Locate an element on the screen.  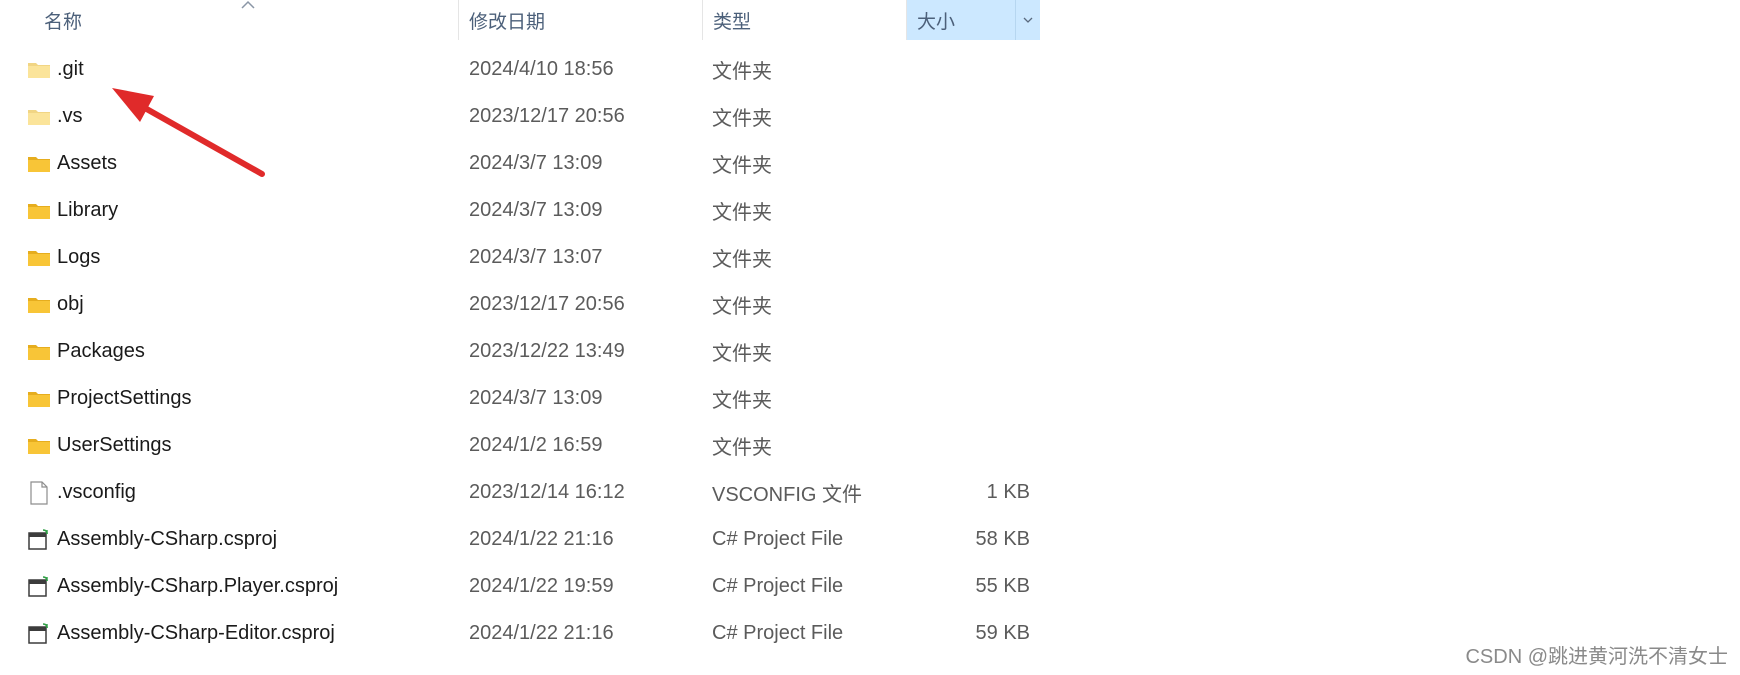
file-row: .vsconfig 2023/12/14 16:12 VSCONFIG 文件 1 KB is located at coordinates (520, 492).